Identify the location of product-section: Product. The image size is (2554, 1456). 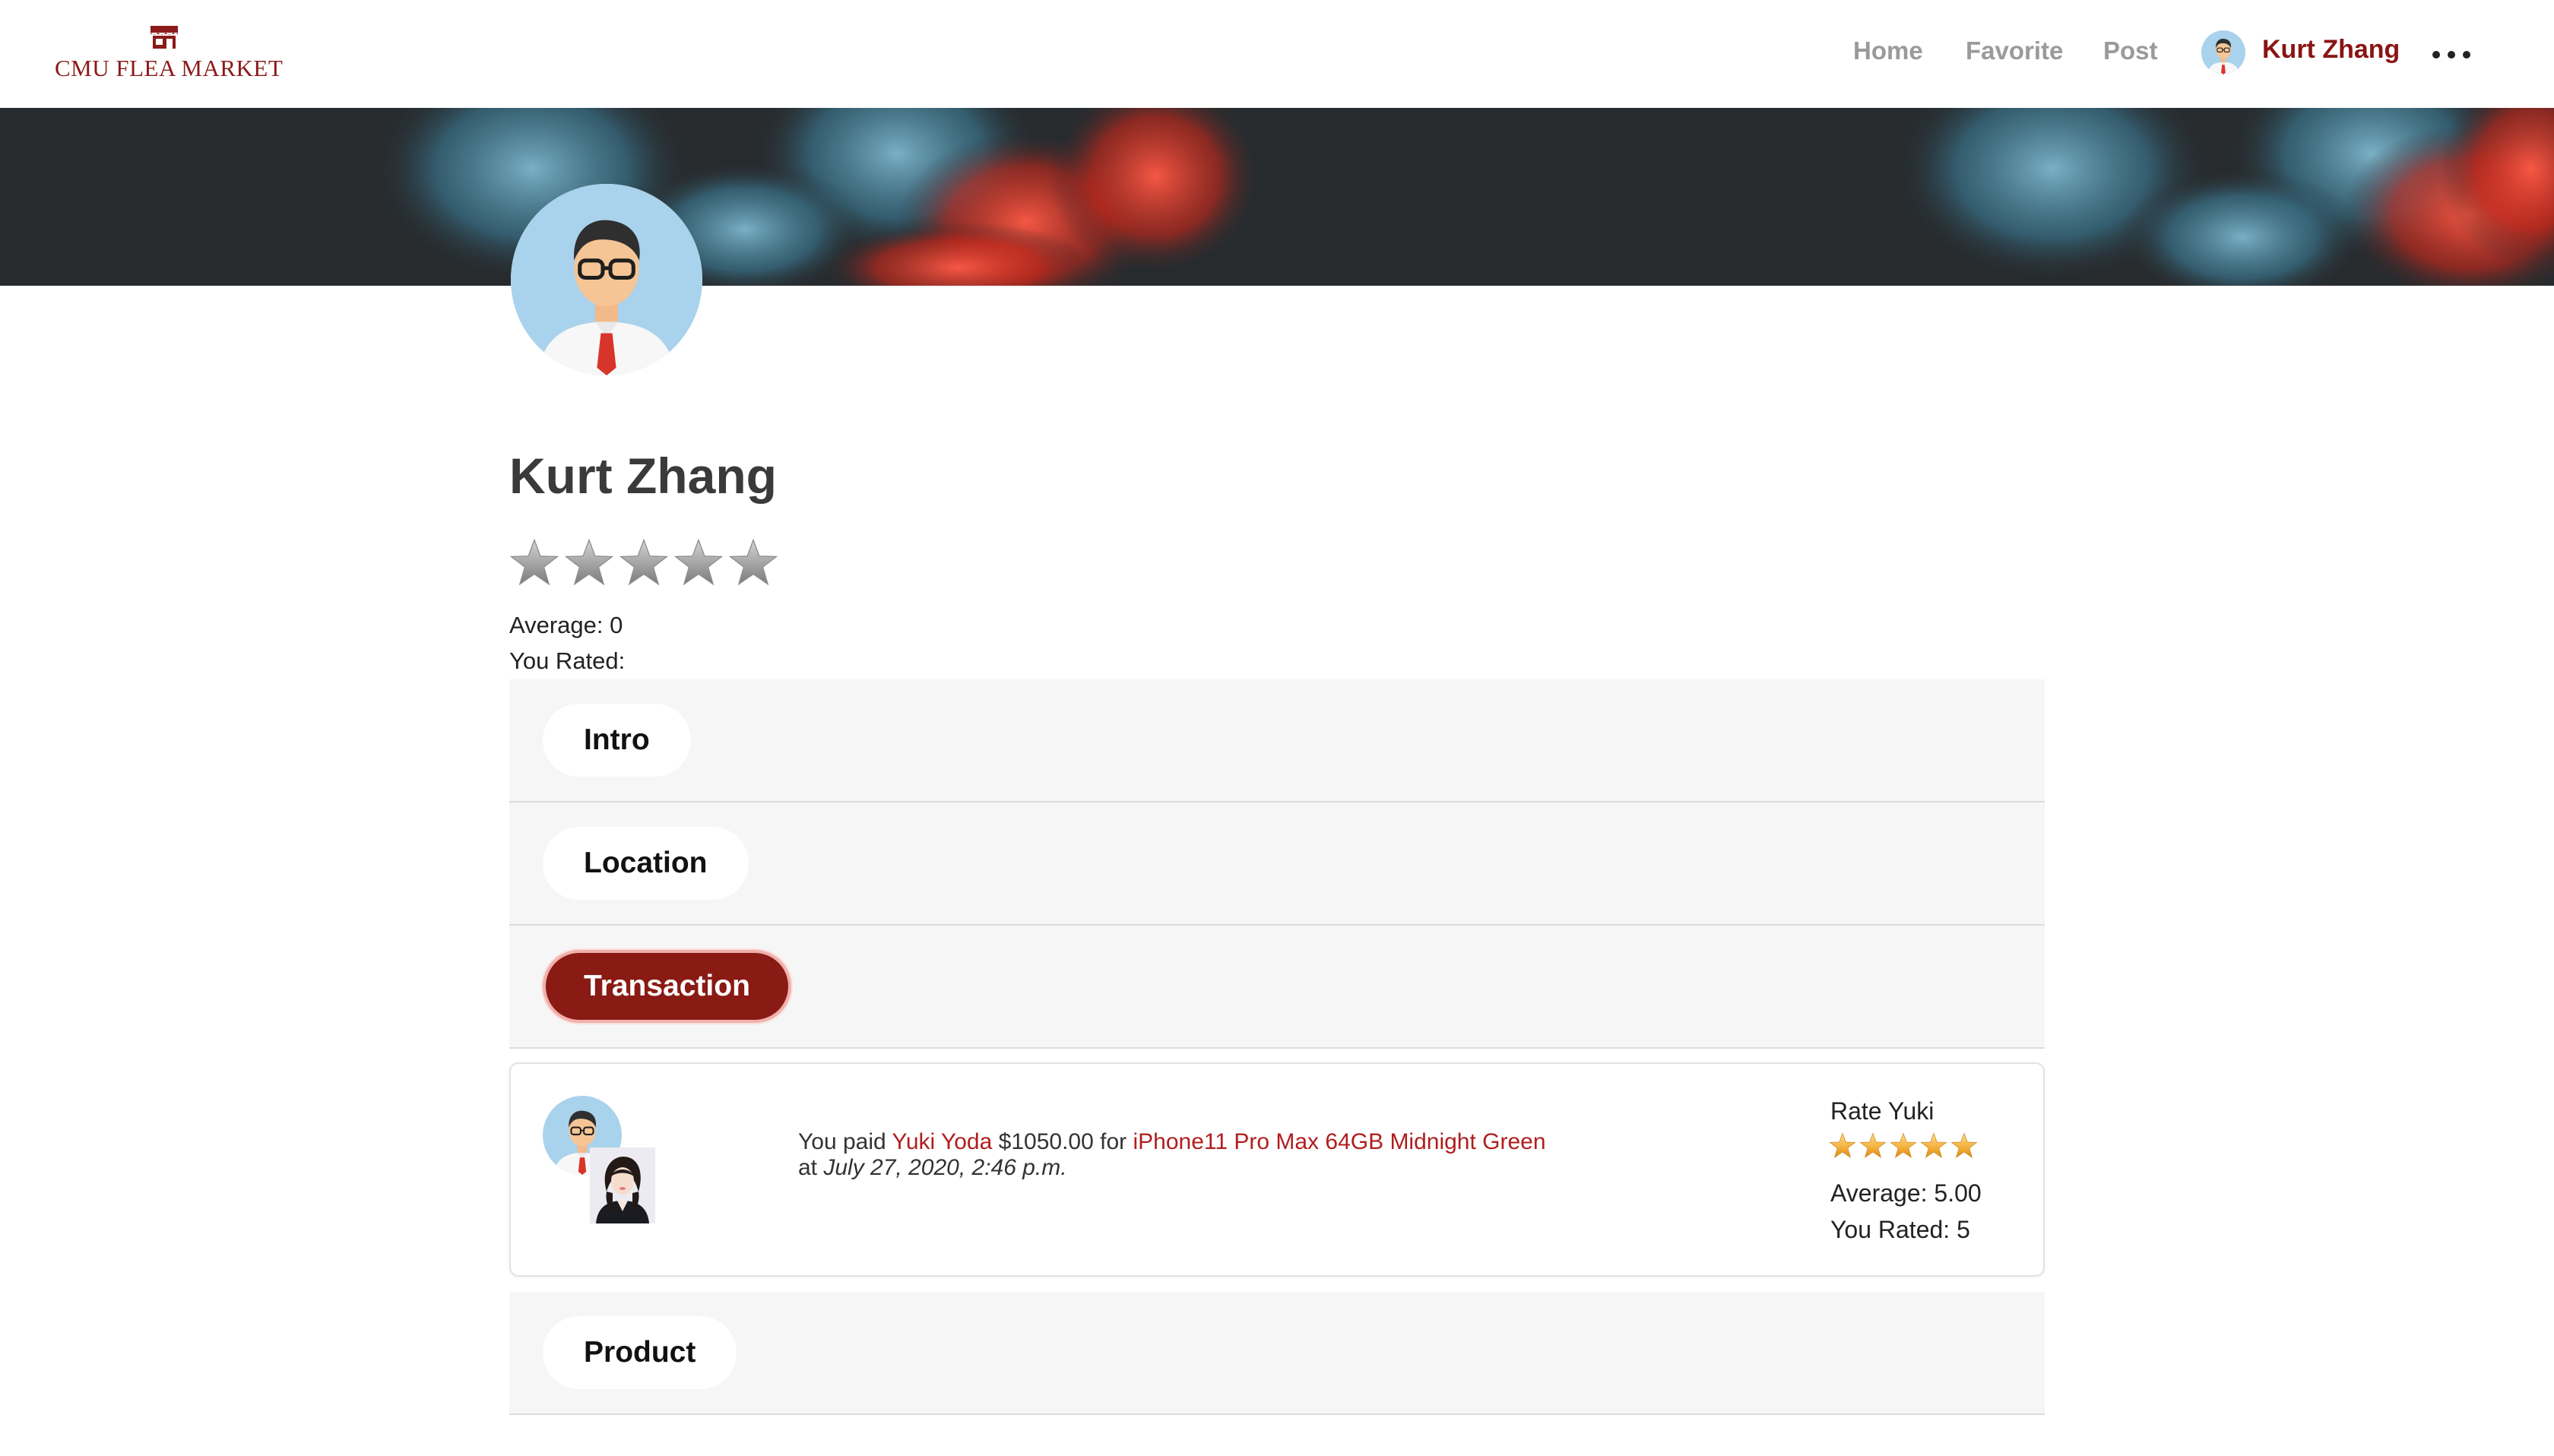
(1277, 1353).